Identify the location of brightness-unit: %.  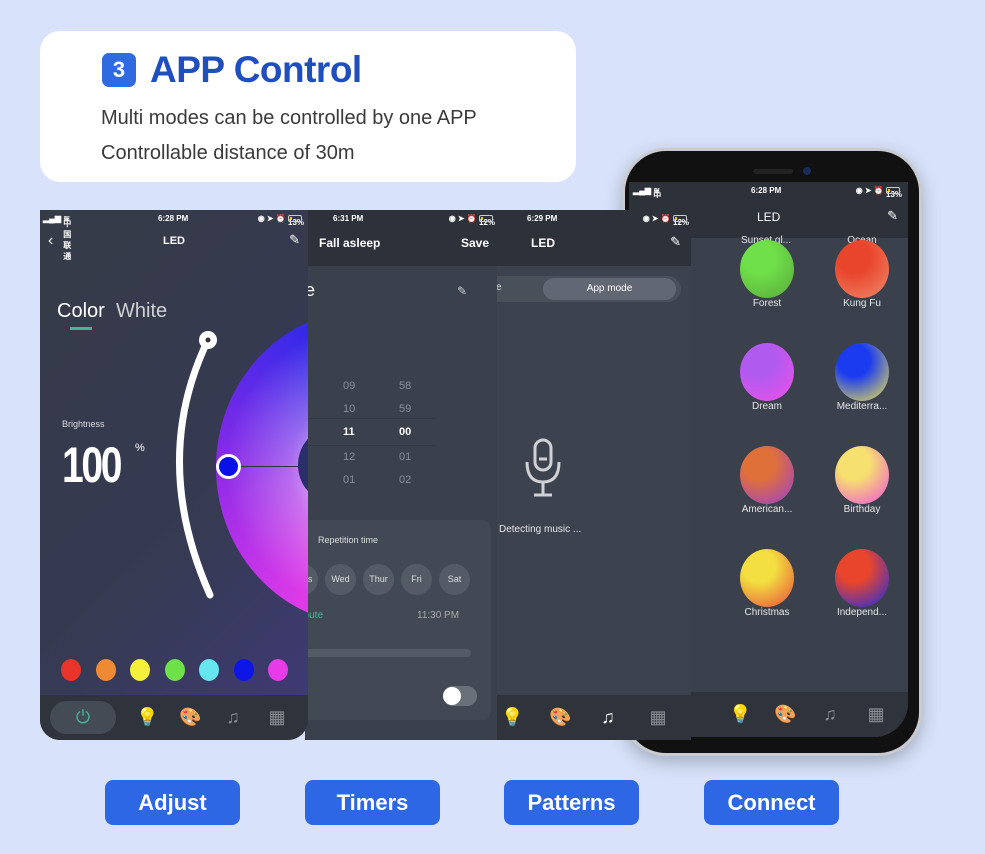
(140, 448).